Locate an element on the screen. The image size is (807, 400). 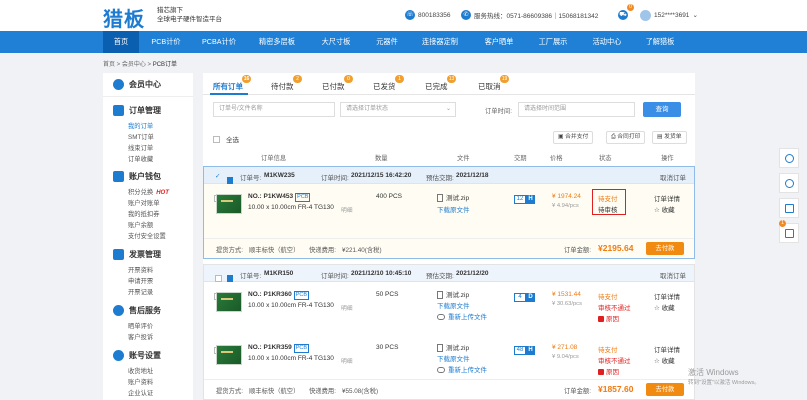
order-time: 2021/12/10 10:45:10 is located at coordinates (381, 273).